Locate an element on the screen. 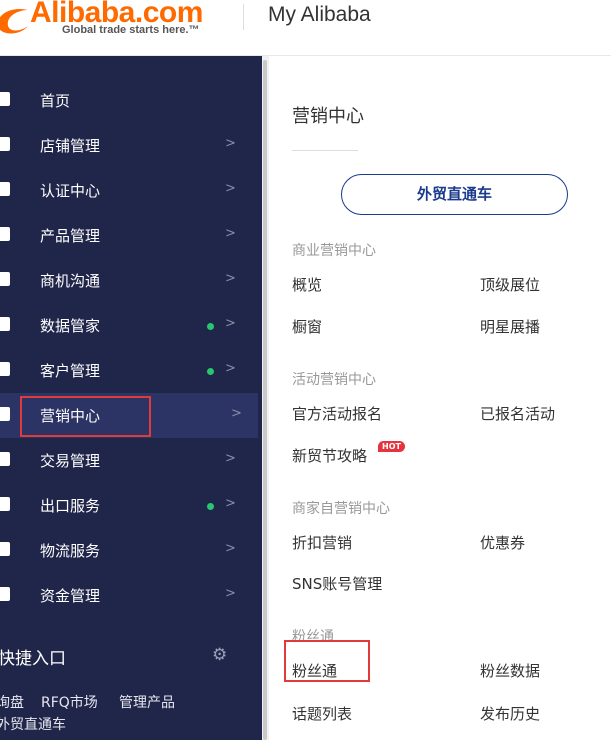 Image resolution: width=611 pixels, height=740 pixels. link-registered-activities: 已报名活动 is located at coordinates (517, 413).